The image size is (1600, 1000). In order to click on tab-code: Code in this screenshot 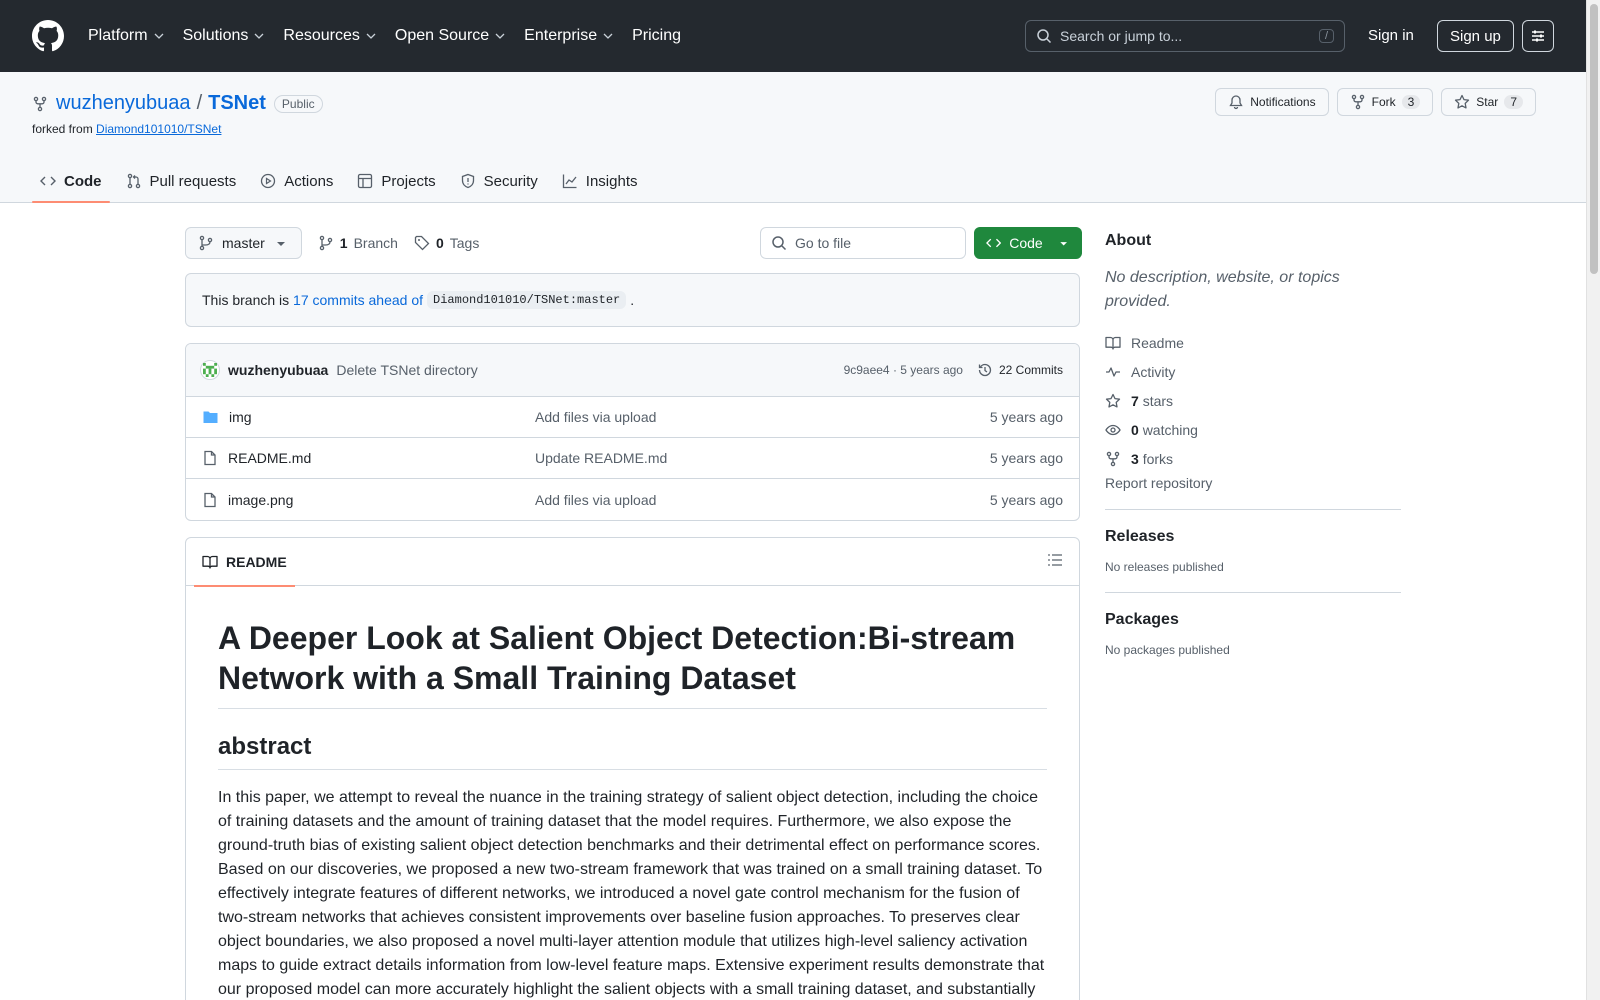, I will do `click(71, 181)`.